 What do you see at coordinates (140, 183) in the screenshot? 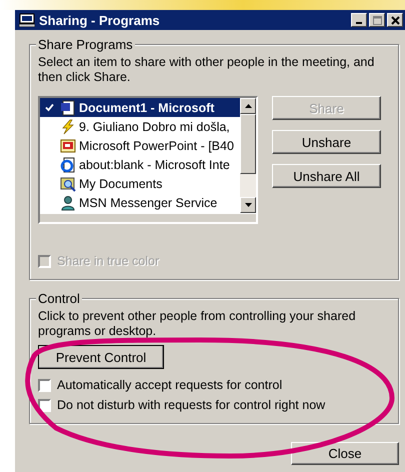
I see `list-item: My Documents` at bounding box center [140, 183].